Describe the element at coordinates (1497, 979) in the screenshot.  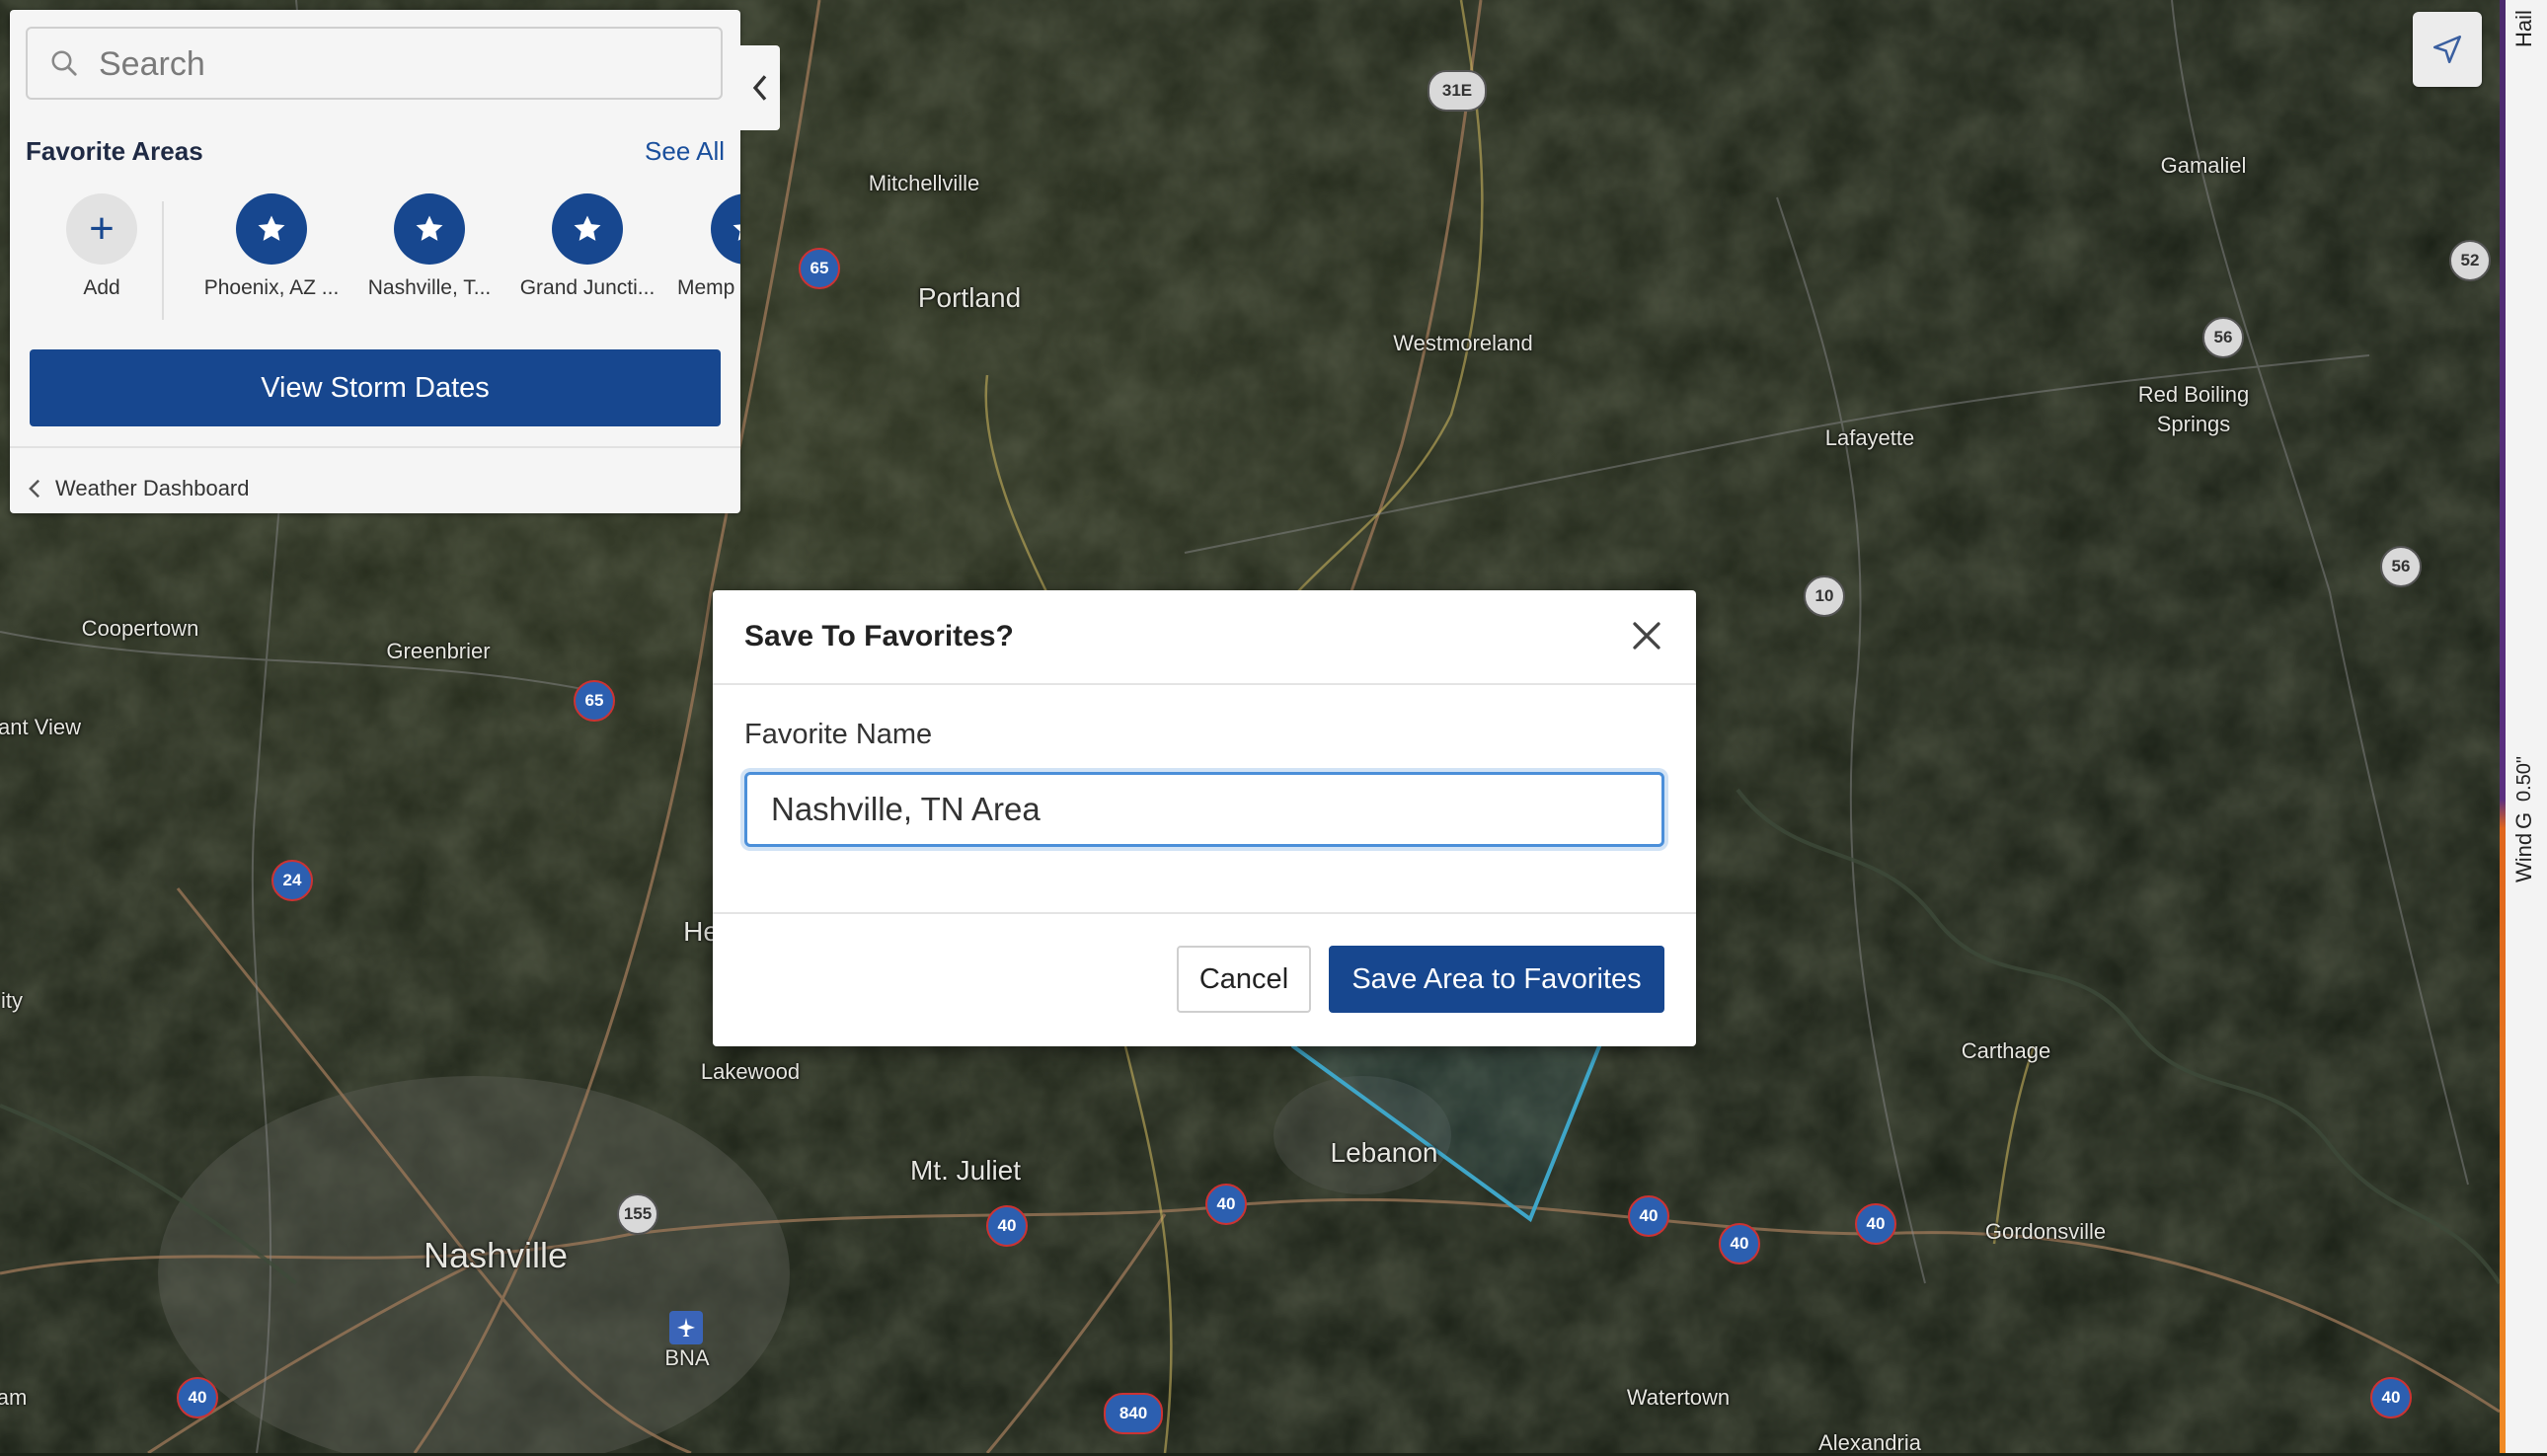
I see `save-area-button: Save Area to Favorites` at that location.